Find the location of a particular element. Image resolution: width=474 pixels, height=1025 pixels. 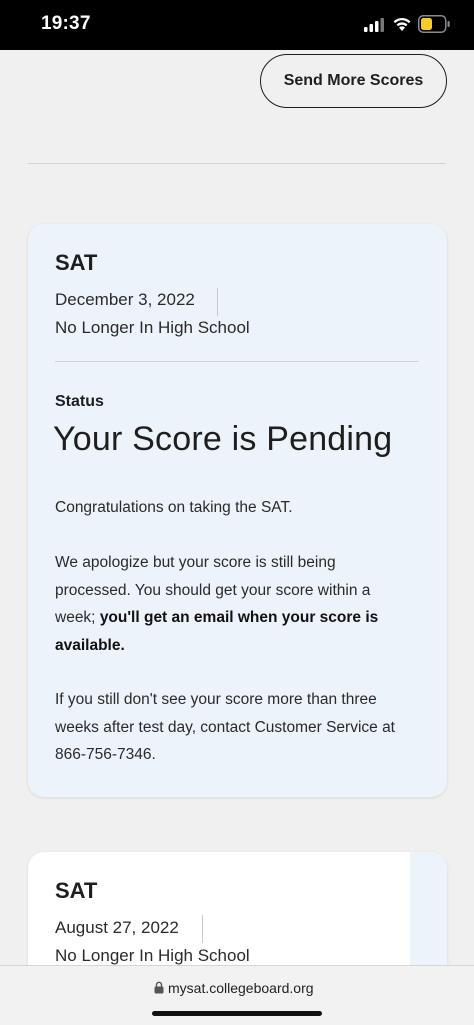

signal-icon is located at coordinates (374, 25).